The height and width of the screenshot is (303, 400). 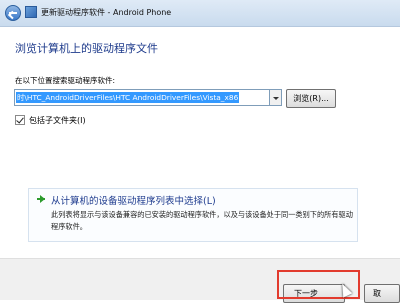 What do you see at coordinates (31, 12) in the screenshot?
I see `device-driver-icon` at bounding box center [31, 12].